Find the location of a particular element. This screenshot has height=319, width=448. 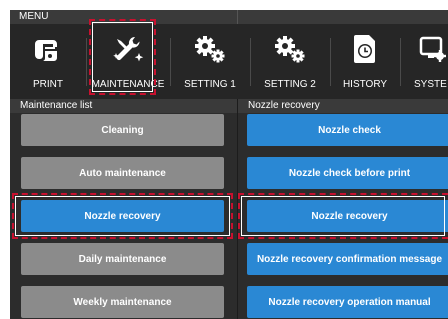

nozzle-recovery-confirmation-message-button: Nozzle recovery confirmation message is located at coordinates (347, 259).